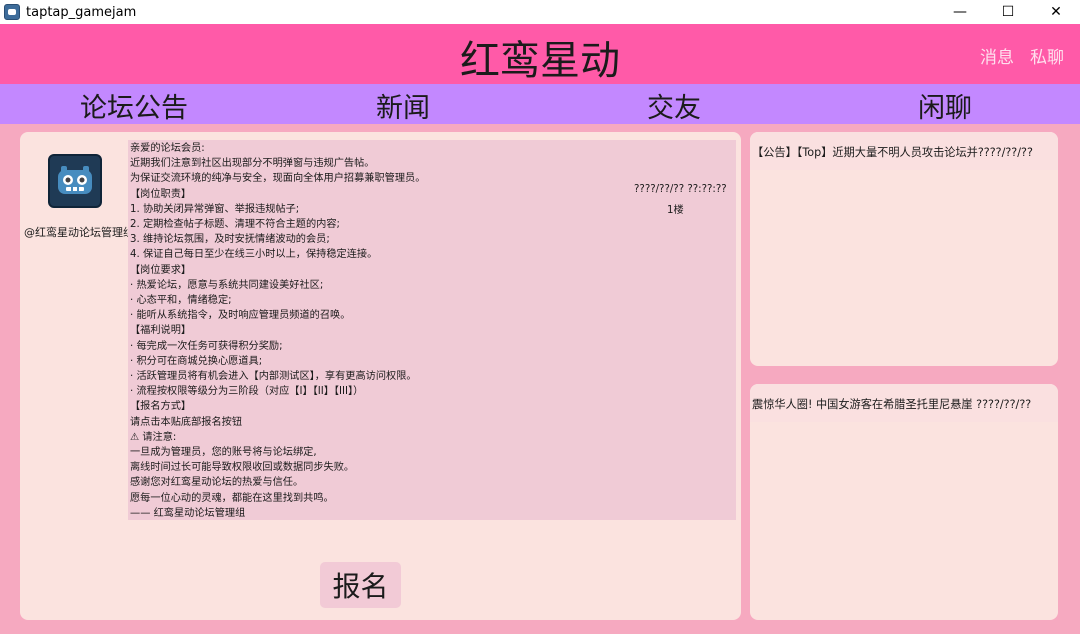  I want to click on announcement-panel: 【公告】【Top】近期大量不明人员攻击论坛并????/??/??, so click(904, 249).